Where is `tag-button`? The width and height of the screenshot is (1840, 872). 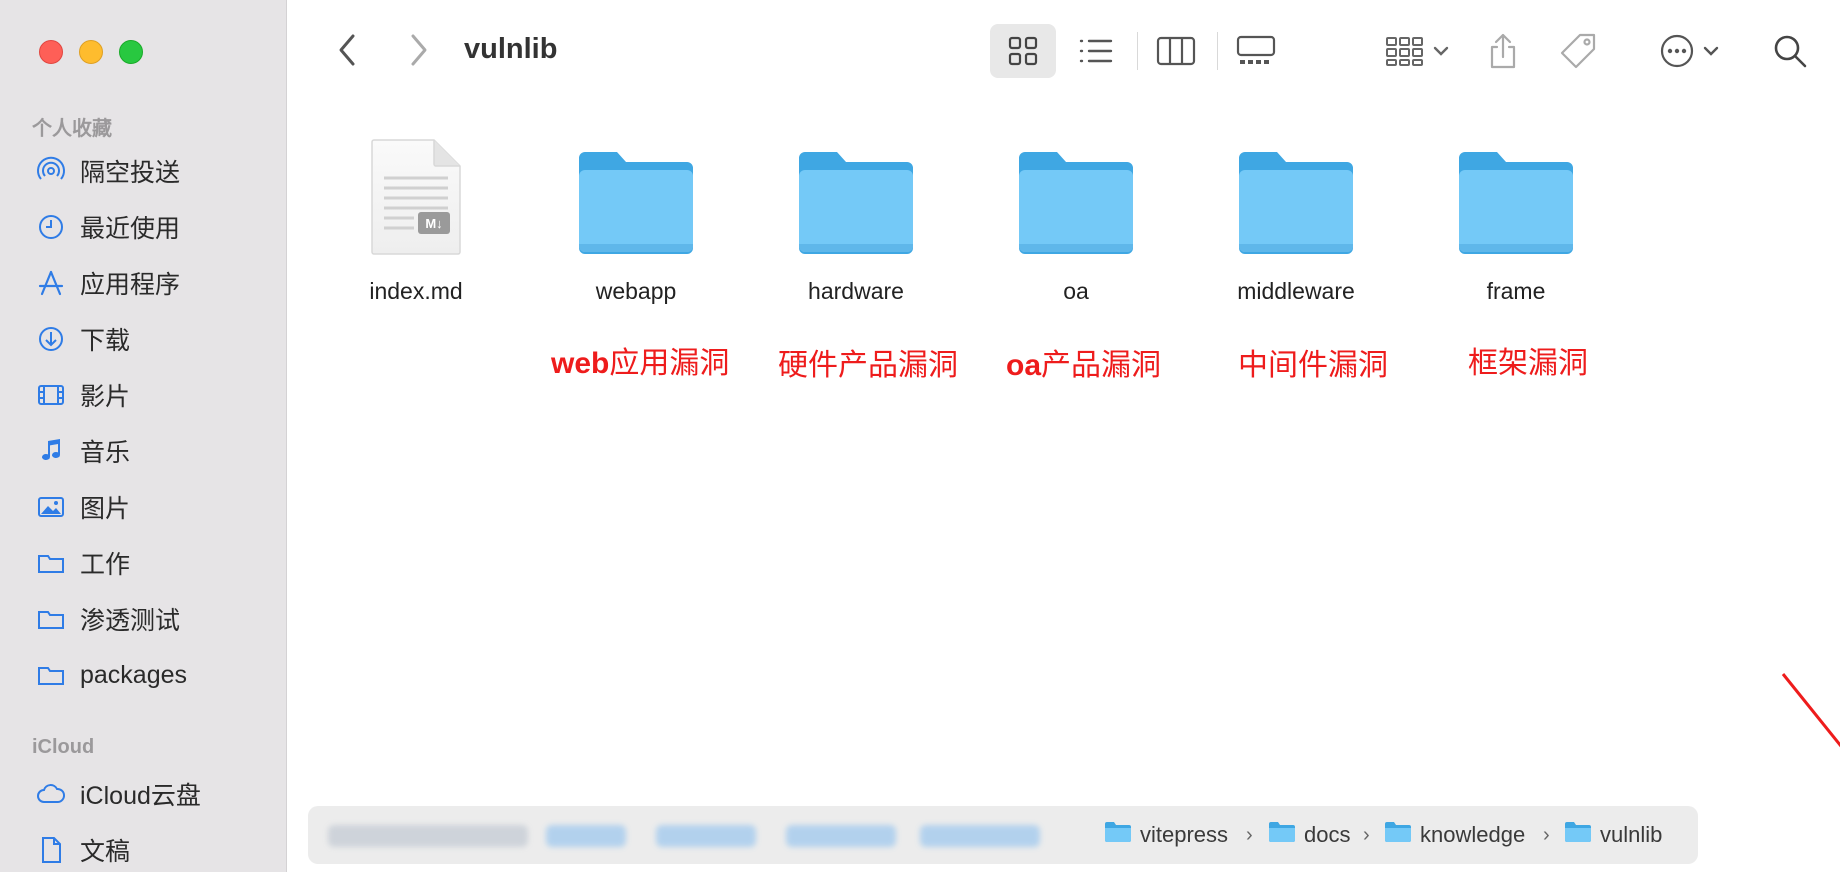
tag-button is located at coordinates (1578, 51).